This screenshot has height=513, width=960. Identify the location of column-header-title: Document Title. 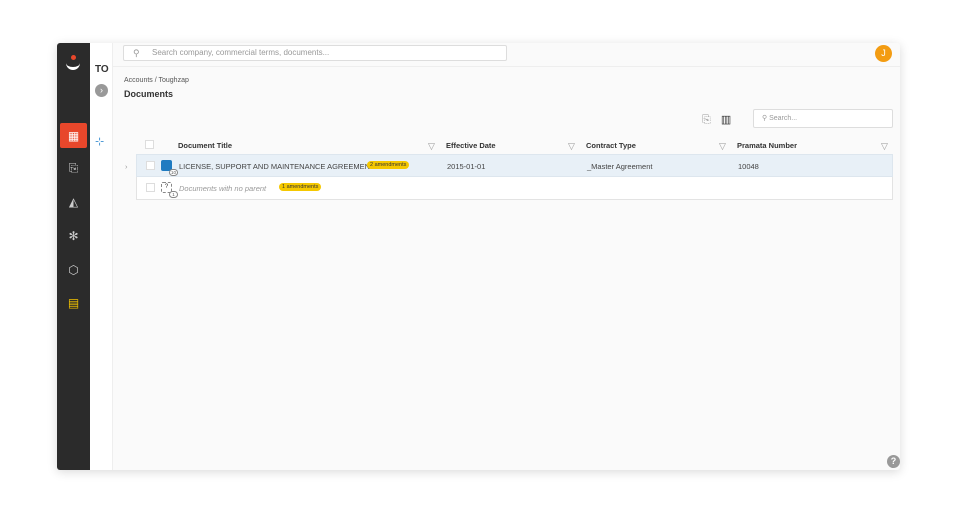
(205, 145).